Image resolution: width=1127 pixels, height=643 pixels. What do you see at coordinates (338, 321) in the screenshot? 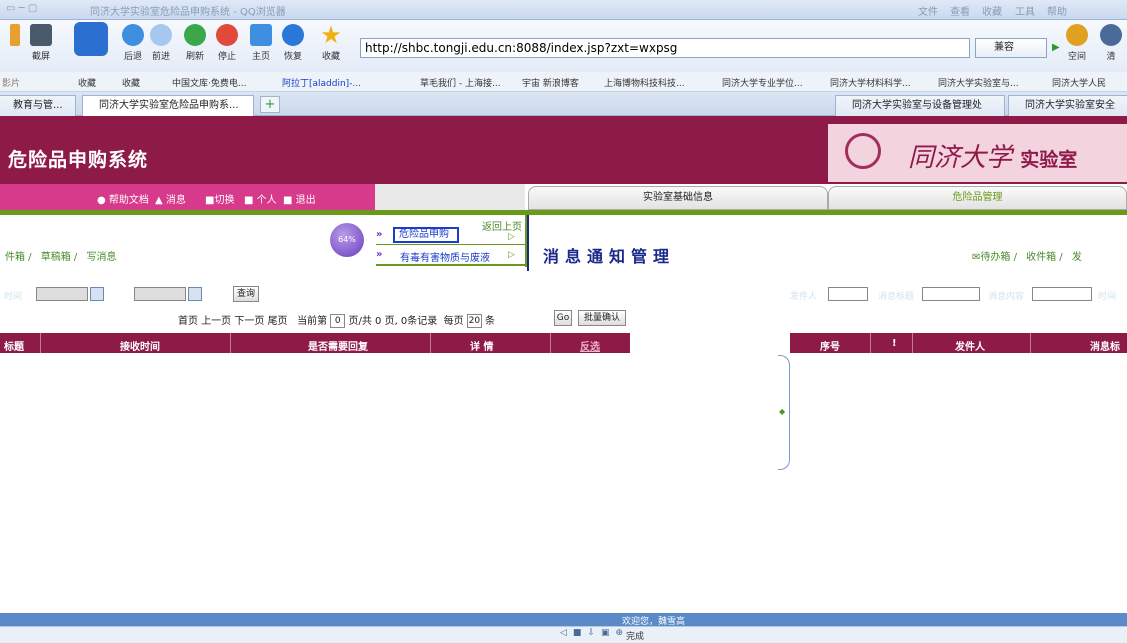
I see `current-page-input: 0` at bounding box center [338, 321].